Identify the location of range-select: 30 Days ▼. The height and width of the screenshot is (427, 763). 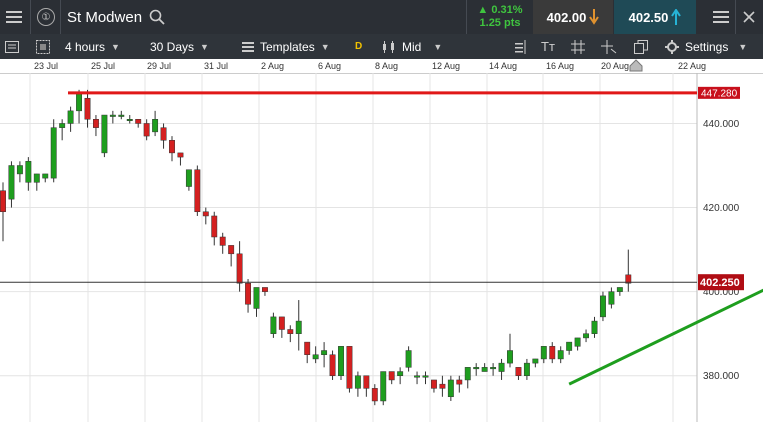
(179, 46).